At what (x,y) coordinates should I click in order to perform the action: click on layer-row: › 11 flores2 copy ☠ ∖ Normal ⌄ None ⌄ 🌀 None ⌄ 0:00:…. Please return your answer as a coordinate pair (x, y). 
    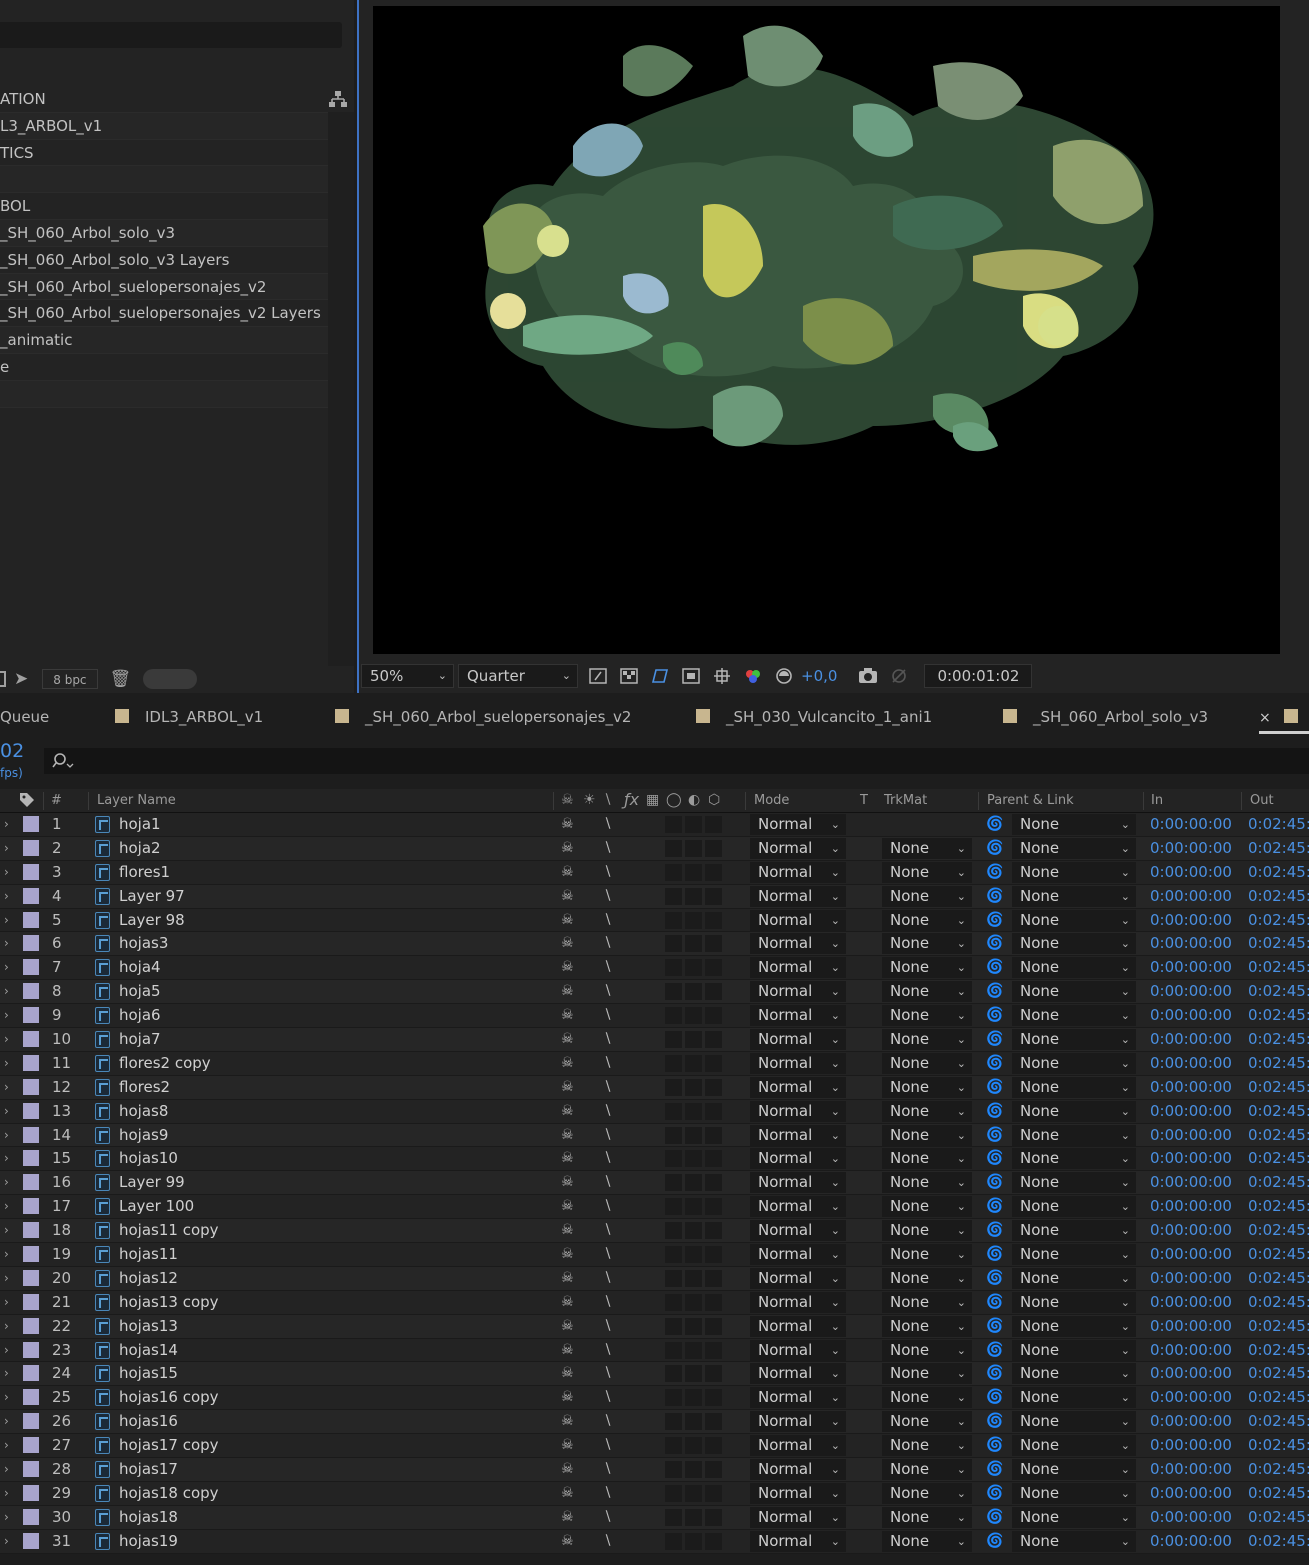
    Looking at the image, I should click on (654, 1063).